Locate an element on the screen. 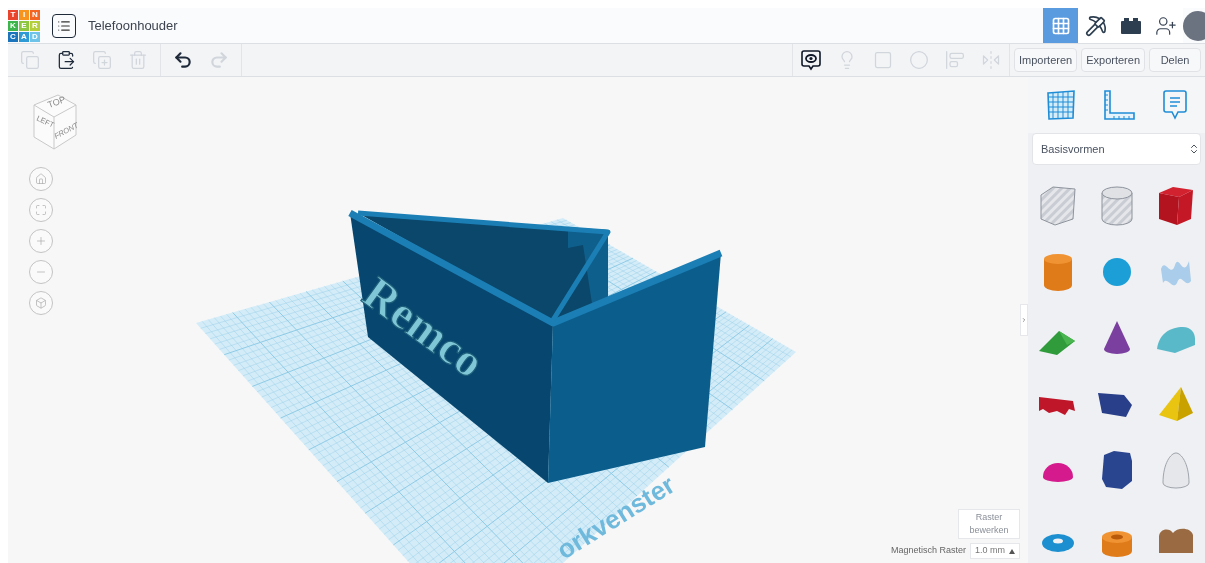 Image resolution: width=1205 pixels, height=563 pixels. redo-icon is located at coordinates (219, 60).